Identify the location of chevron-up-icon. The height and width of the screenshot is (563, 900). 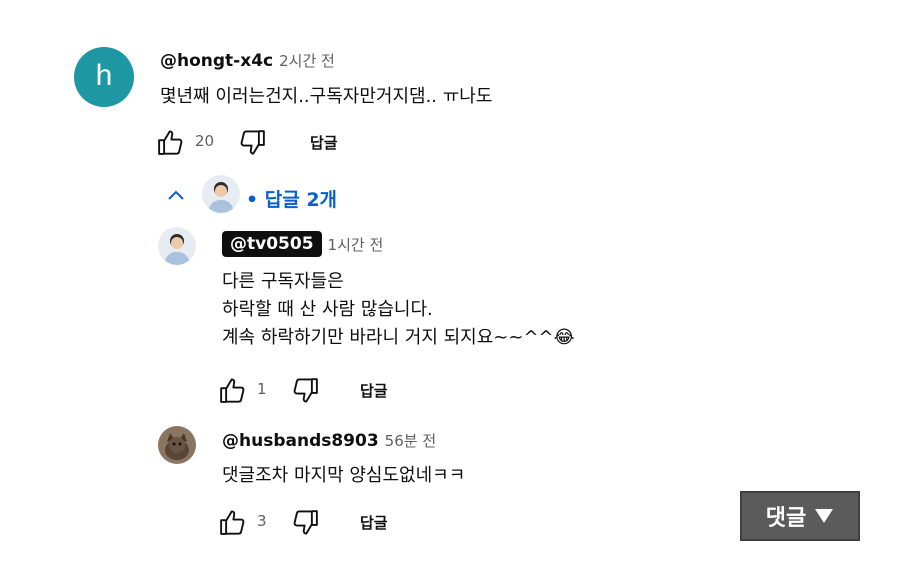
(176, 195).